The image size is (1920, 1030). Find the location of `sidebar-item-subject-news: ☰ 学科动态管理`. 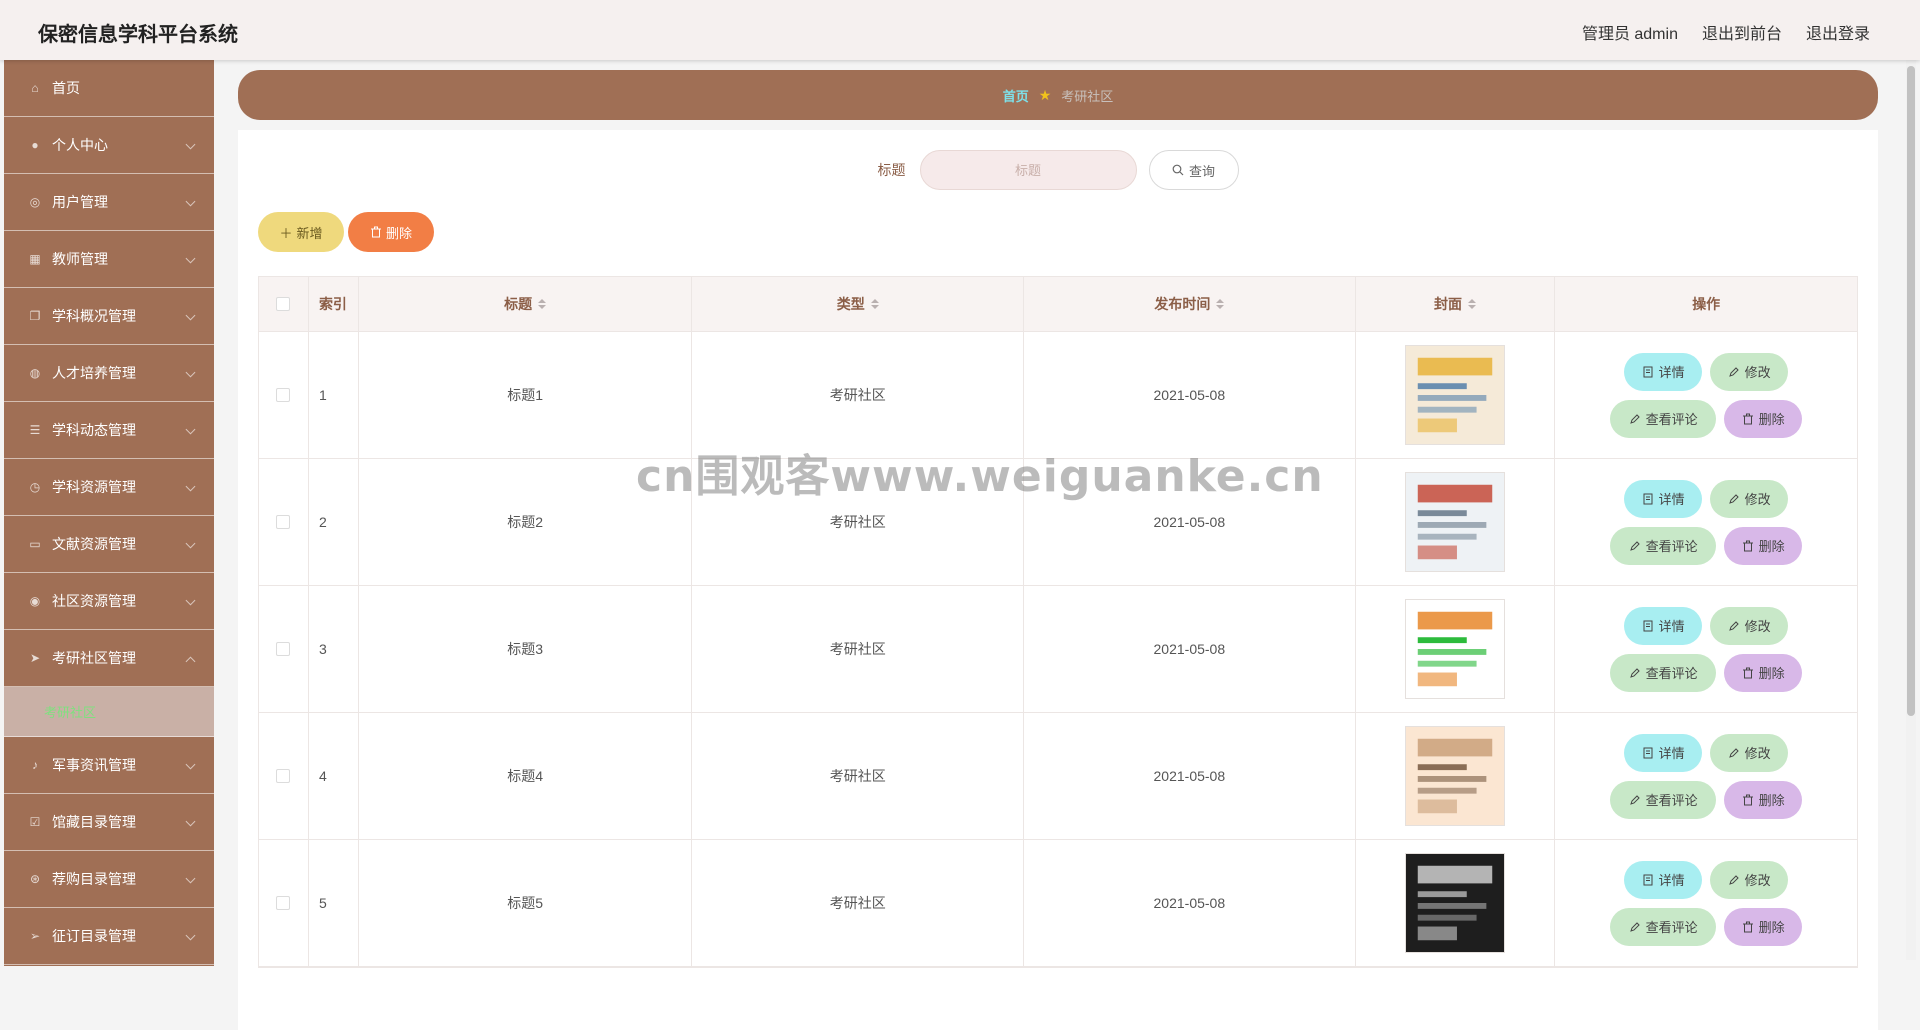

sidebar-item-subject-news: ☰ 学科动态管理 is located at coordinates (109, 430).